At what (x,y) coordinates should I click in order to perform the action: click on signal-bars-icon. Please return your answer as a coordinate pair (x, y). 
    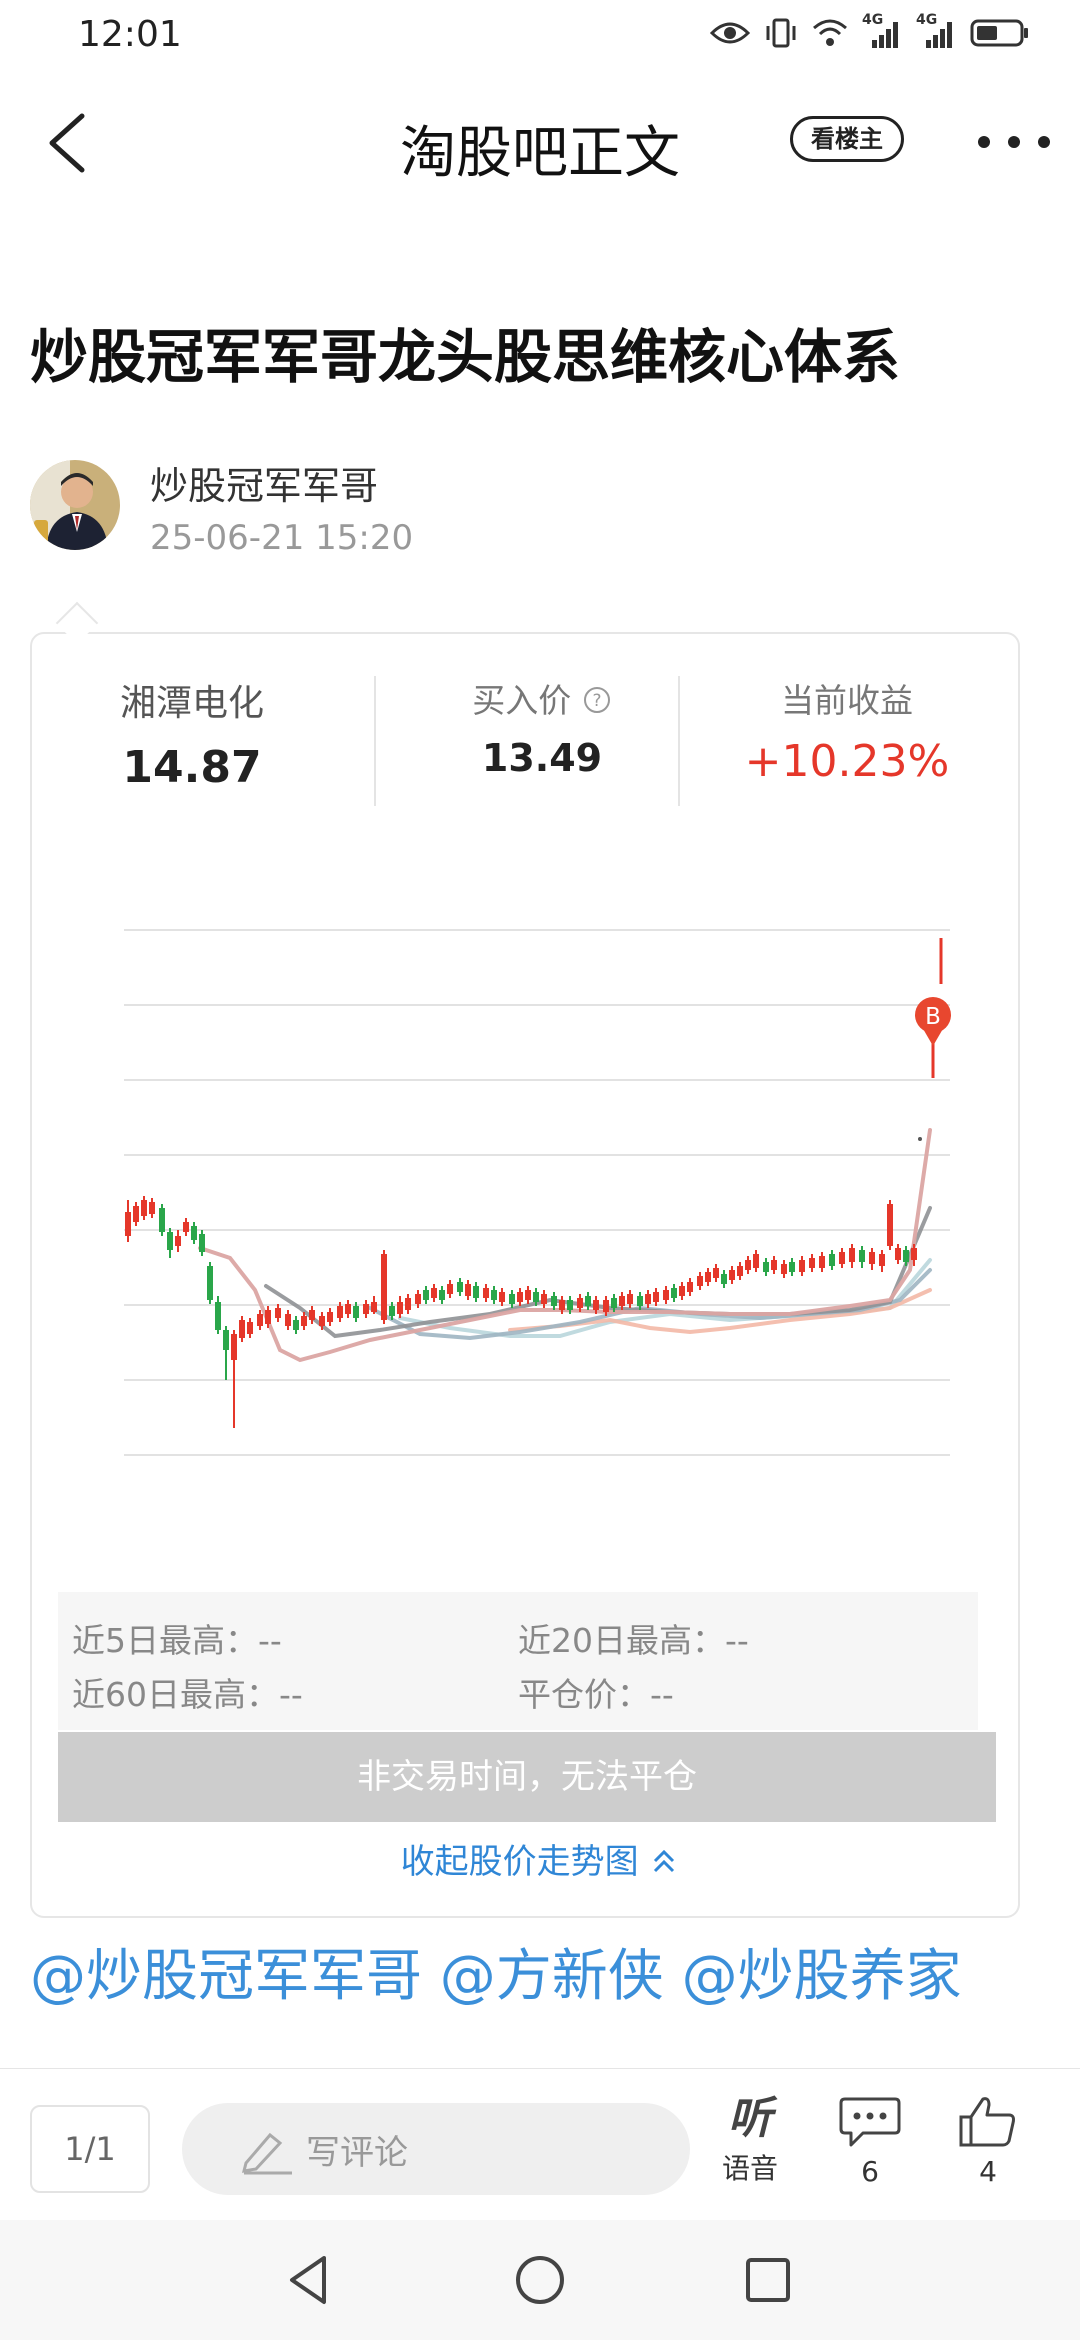
    Looking at the image, I should click on (939, 35).